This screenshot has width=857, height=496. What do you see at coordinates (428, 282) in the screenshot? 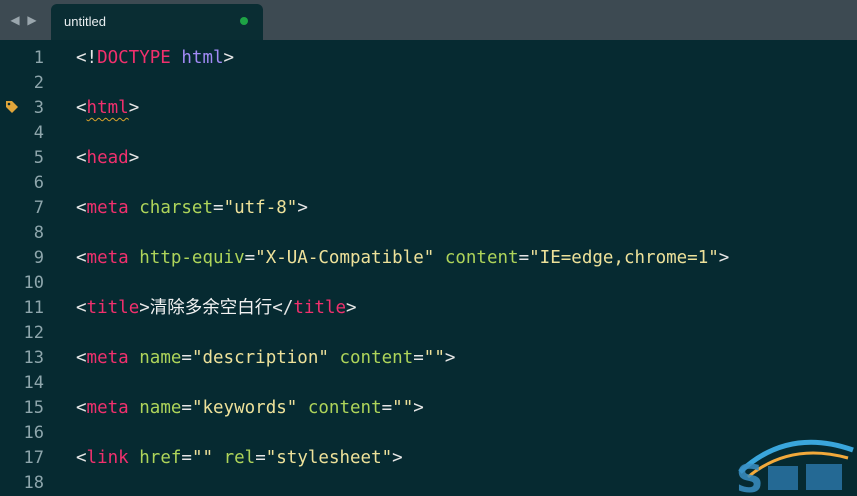
I see `code-line: 10` at bounding box center [428, 282].